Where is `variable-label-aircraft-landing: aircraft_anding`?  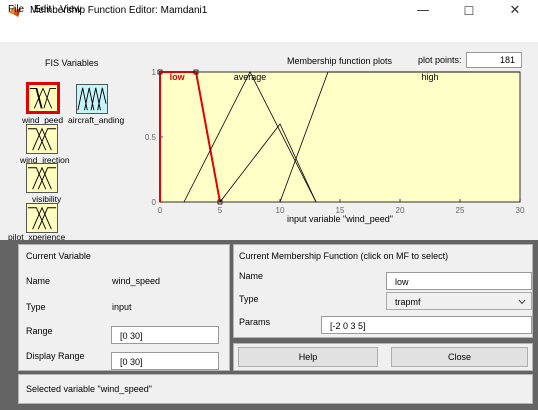
variable-label-aircraft-landing: aircraft_anding is located at coordinates (96, 120).